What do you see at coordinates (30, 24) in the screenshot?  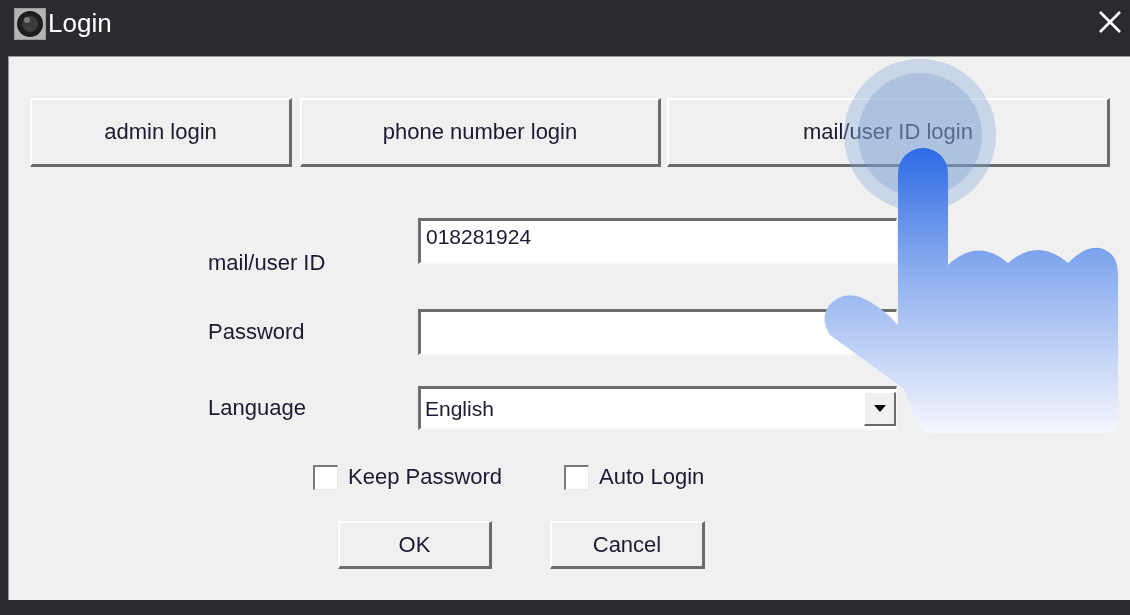 I see `lens-icon` at bounding box center [30, 24].